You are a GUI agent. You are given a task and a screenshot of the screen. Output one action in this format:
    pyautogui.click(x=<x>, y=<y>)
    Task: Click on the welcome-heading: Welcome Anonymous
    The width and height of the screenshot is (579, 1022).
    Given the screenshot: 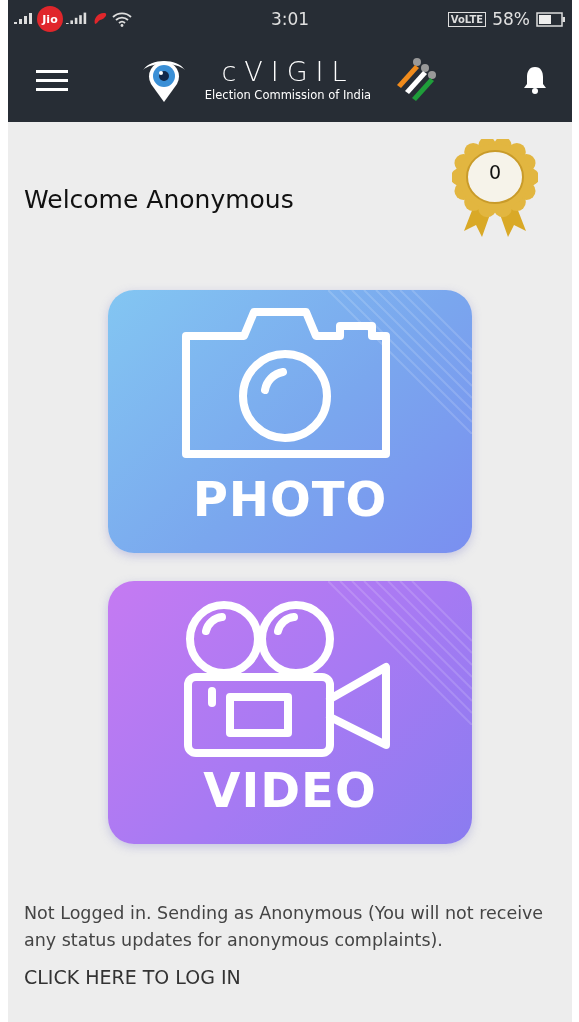 What is the action you would take?
    pyautogui.click(x=159, y=199)
    